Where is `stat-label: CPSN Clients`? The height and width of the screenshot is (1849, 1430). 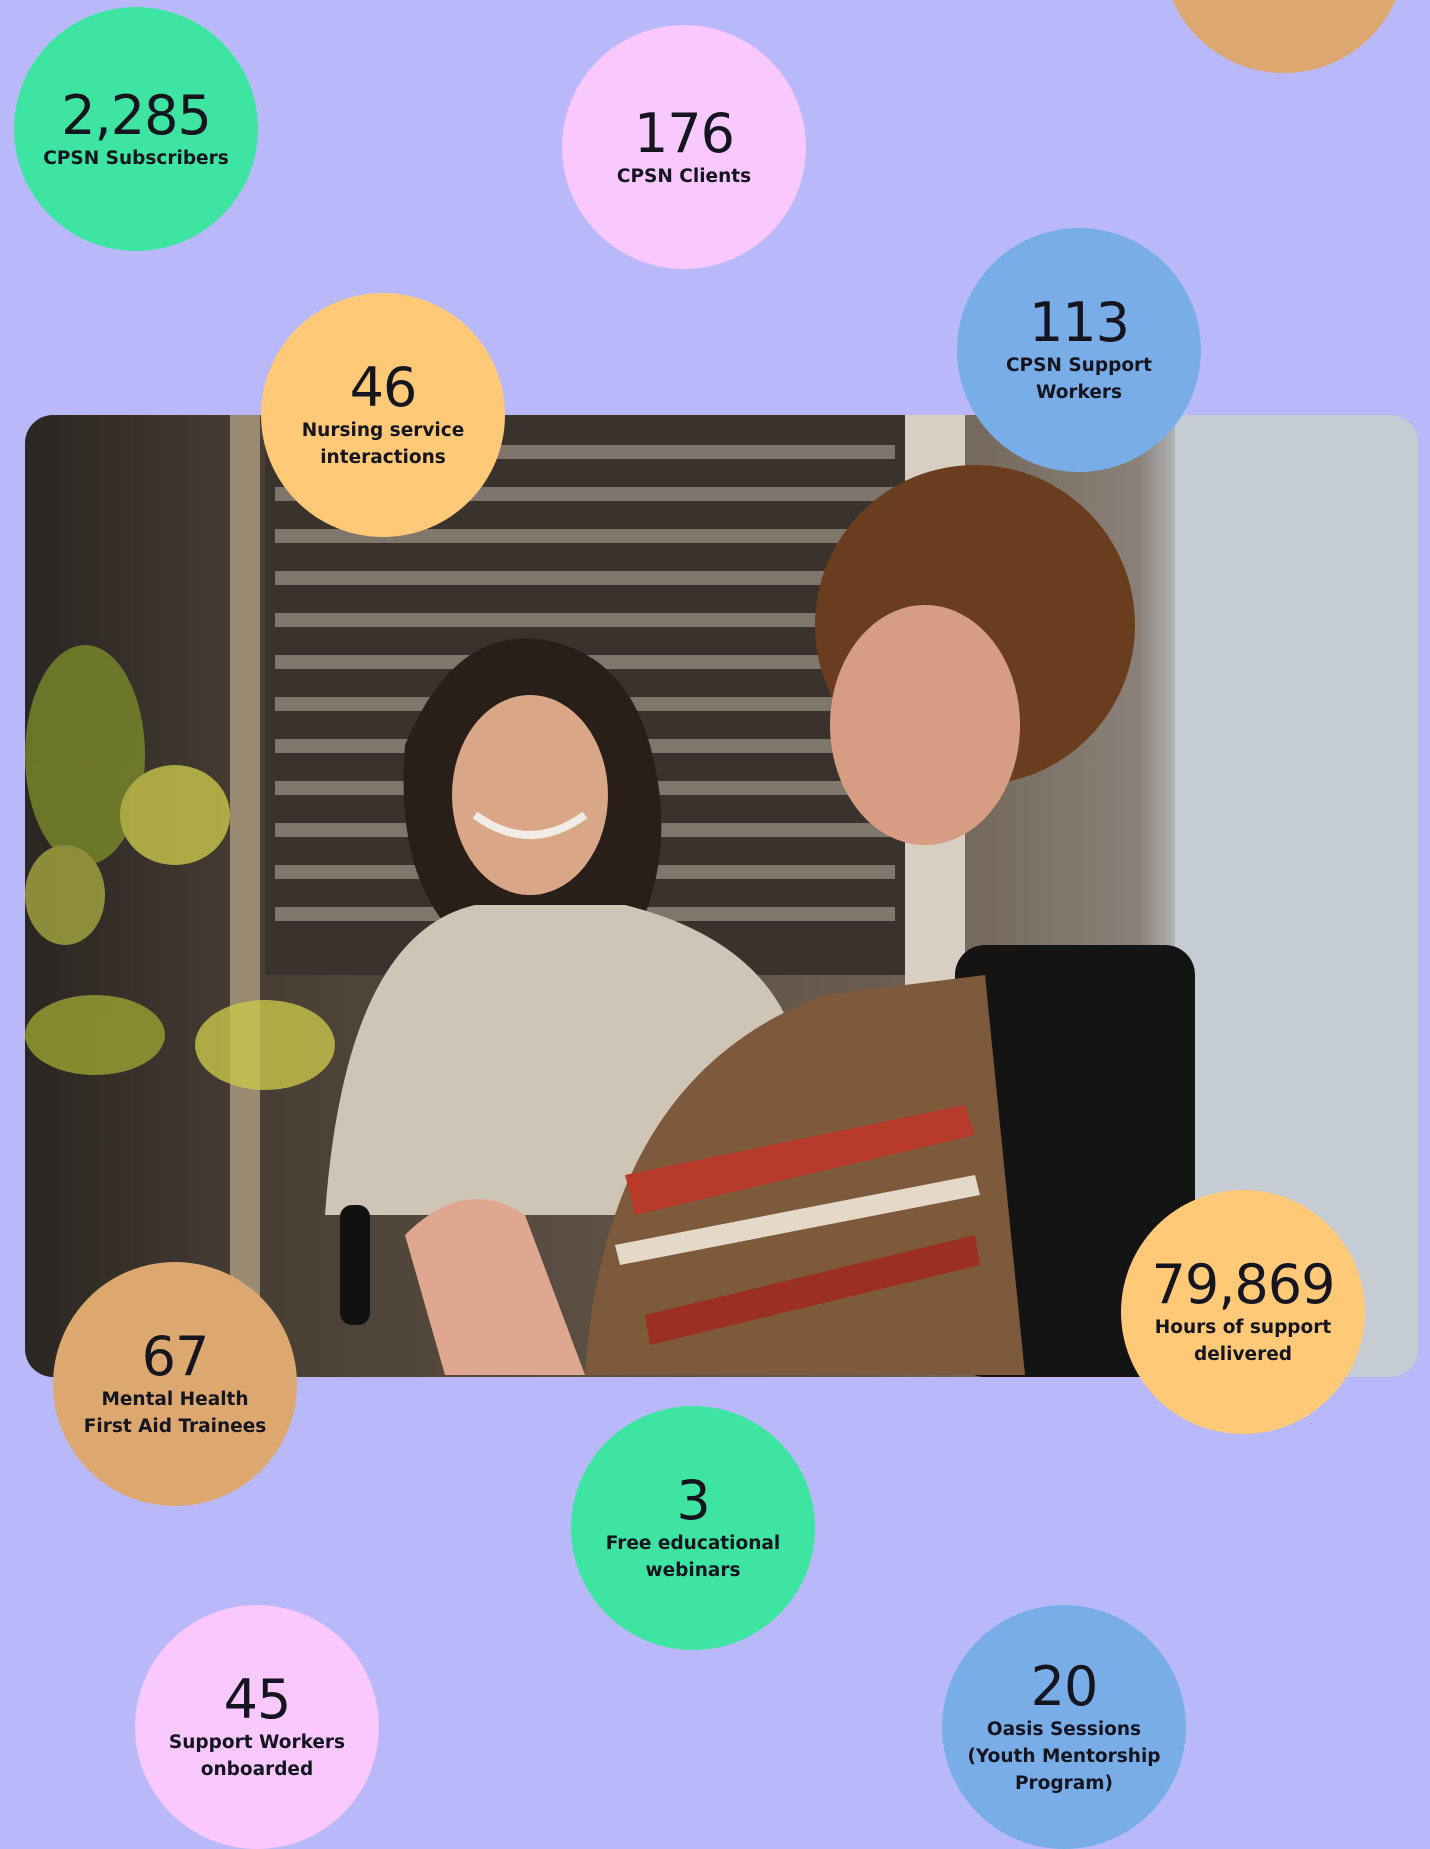 stat-label: CPSN Clients is located at coordinates (684, 176).